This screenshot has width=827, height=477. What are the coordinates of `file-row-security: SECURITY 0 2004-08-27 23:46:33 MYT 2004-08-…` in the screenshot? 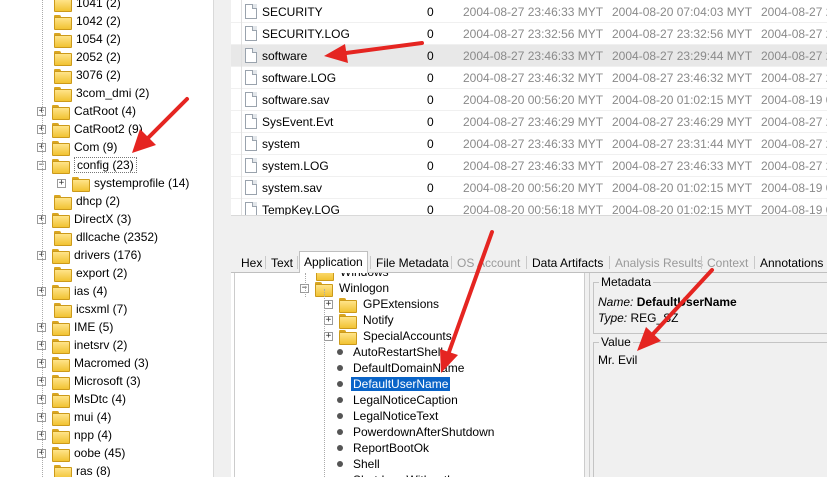 It's located at (529, 12).